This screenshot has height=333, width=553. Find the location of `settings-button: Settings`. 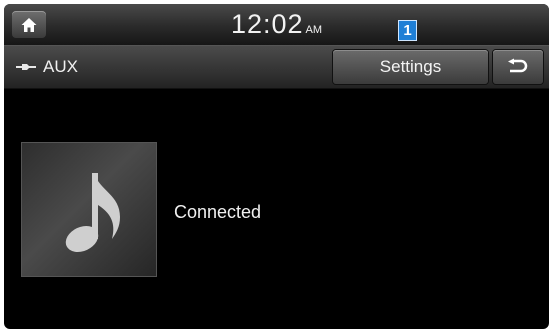

settings-button: Settings is located at coordinates (410, 67).